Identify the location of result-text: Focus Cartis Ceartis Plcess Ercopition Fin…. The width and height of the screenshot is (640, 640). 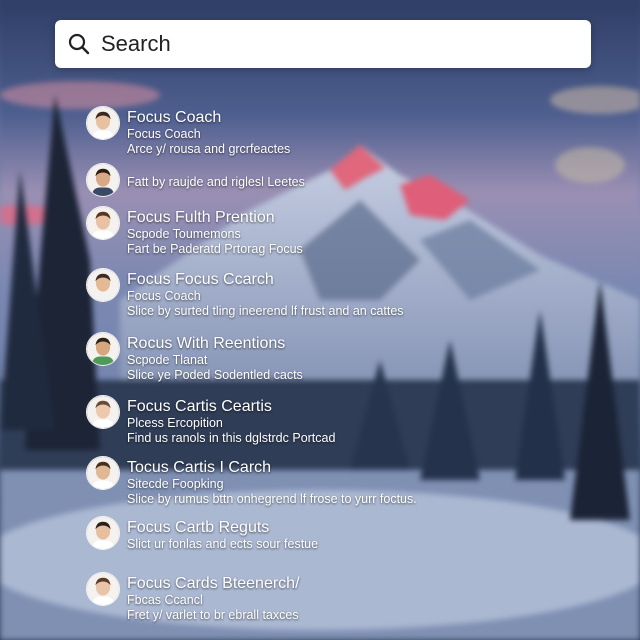
(362, 422).